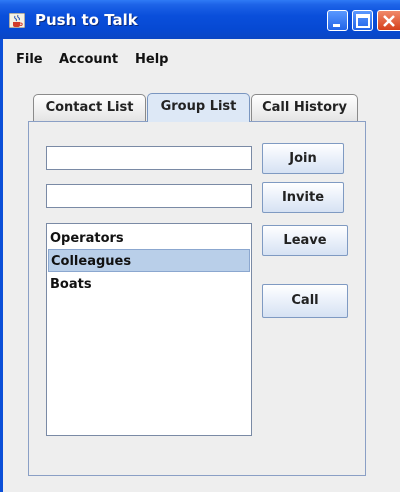 Image resolution: width=400 pixels, height=492 pixels. What do you see at coordinates (305, 240) in the screenshot?
I see `leave-button: Leave` at bounding box center [305, 240].